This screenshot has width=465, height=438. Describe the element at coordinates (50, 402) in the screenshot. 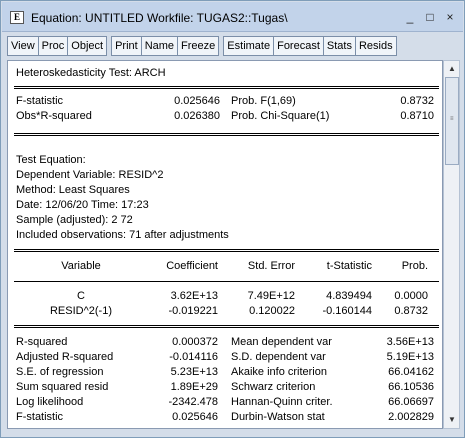

I see `stat-label: Log likelihood` at that location.